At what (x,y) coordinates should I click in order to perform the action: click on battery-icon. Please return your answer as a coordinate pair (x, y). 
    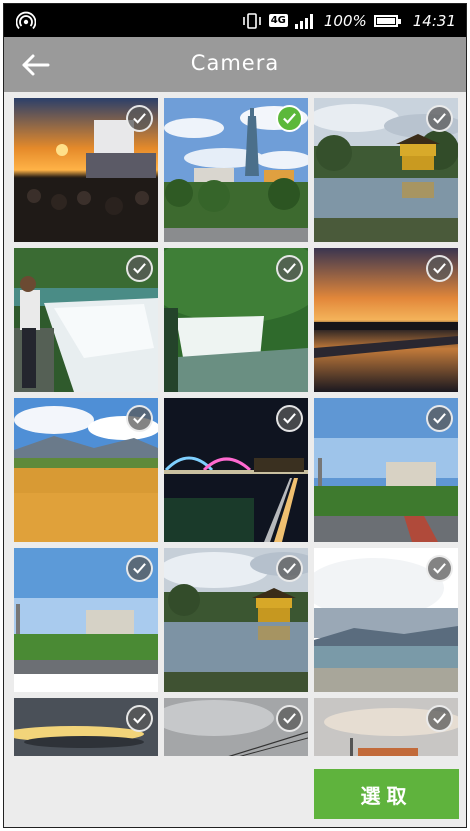
    Looking at the image, I should click on (387, 20).